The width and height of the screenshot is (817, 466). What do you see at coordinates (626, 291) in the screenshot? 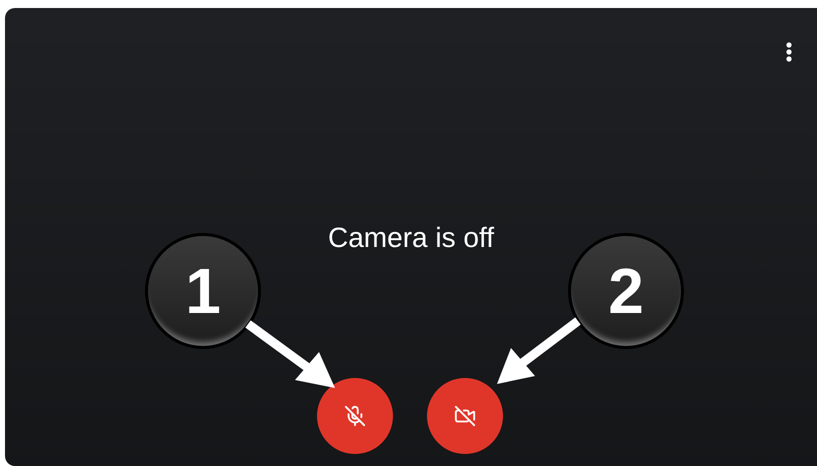
I see `numbered-callout: 2` at bounding box center [626, 291].